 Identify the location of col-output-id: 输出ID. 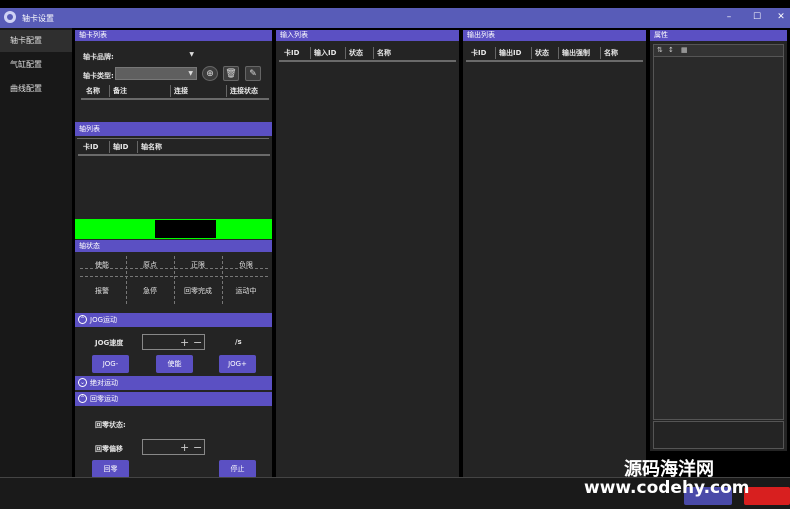
(514, 53).